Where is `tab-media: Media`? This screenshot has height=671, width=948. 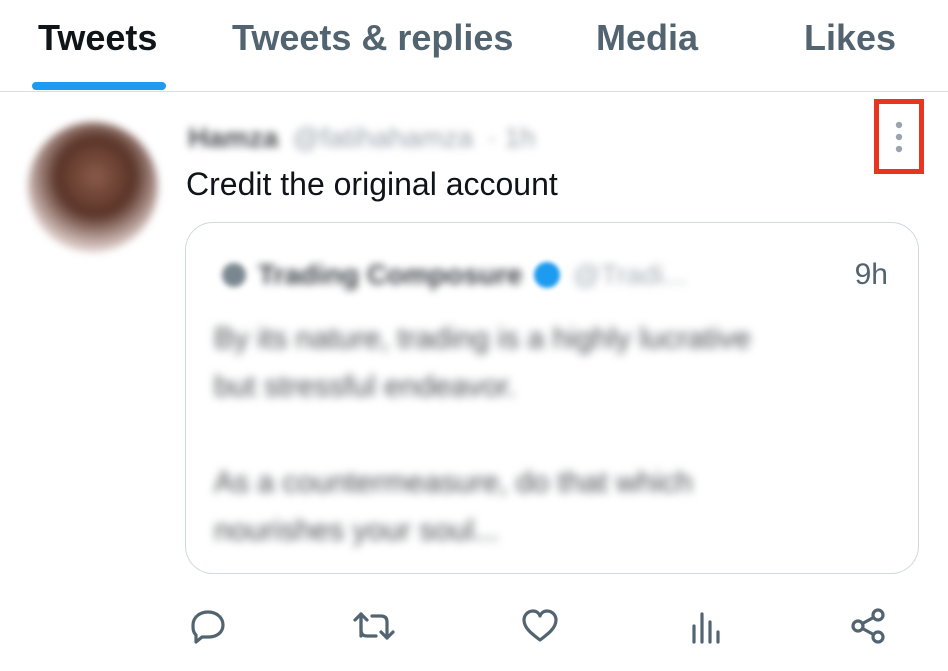
tab-media: Media is located at coordinates (647, 38).